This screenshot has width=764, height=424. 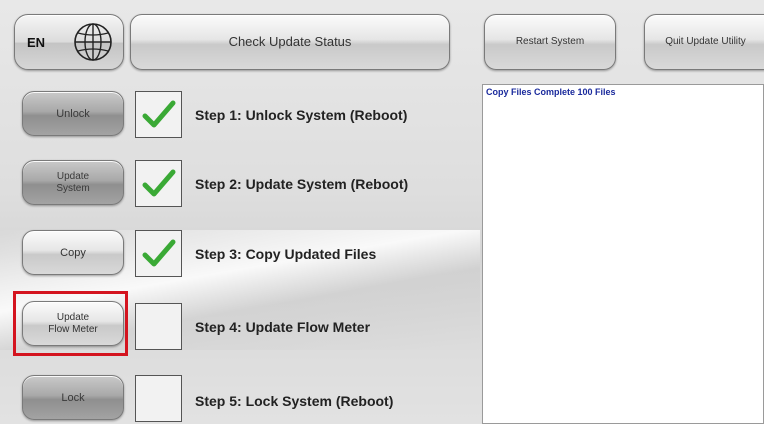 I want to click on step4-text: Step 4: Update Flow Meter, so click(x=283, y=327).